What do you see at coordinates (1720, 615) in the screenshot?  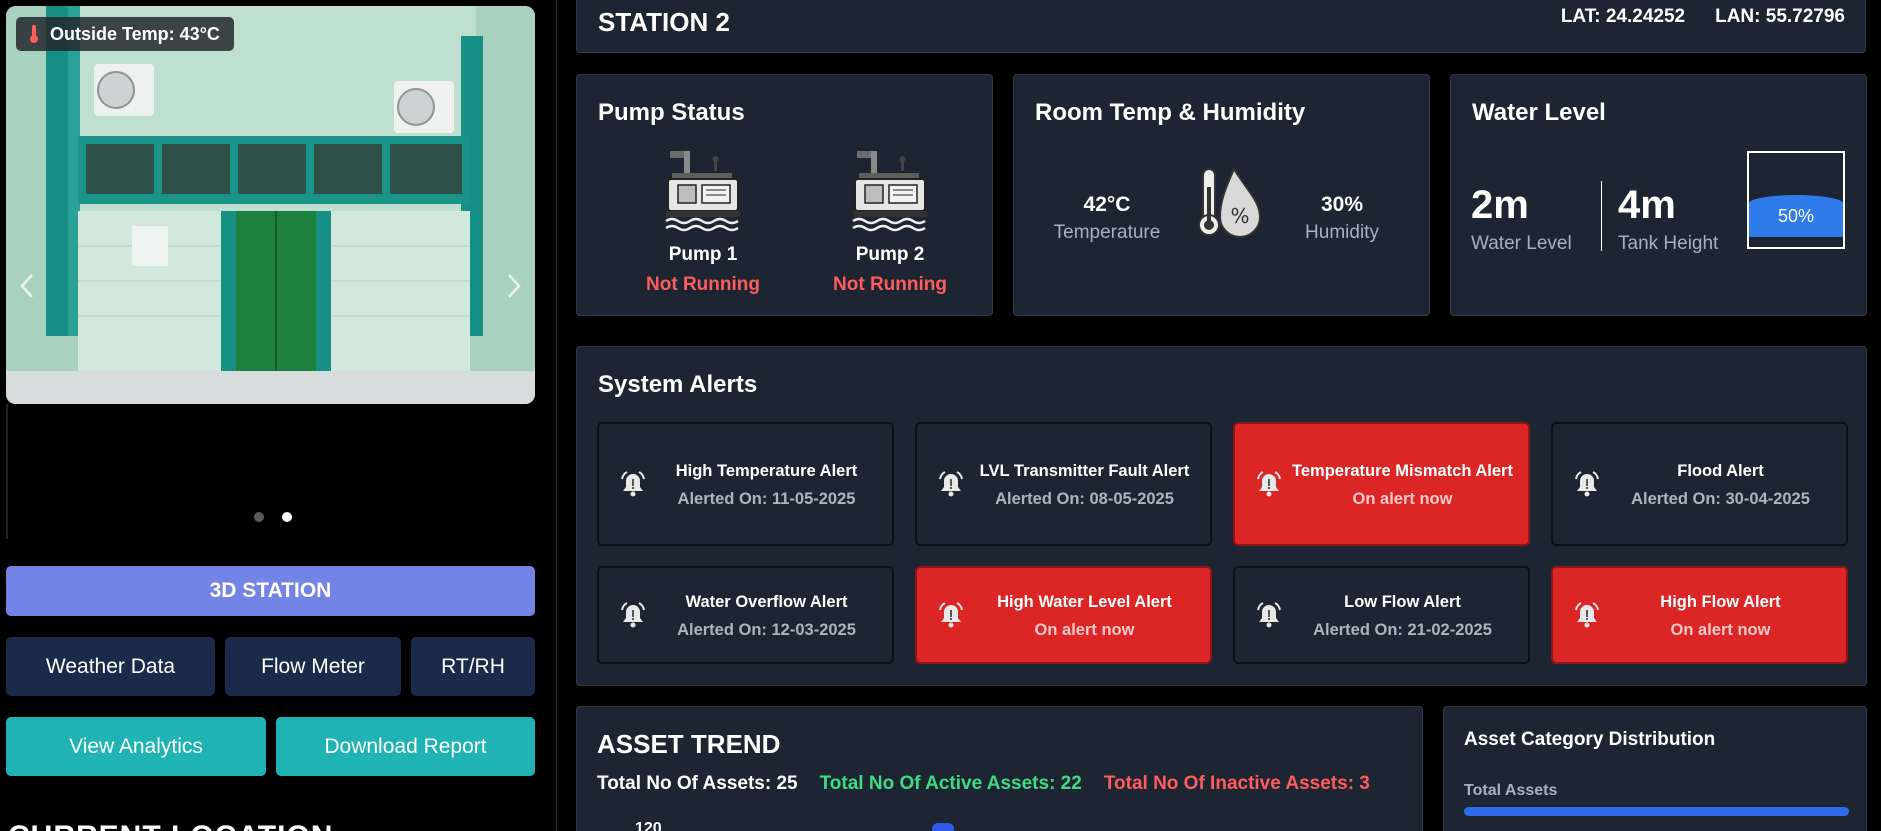 I see `alert-text: High Flow Alert On alert now` at bounding box center [1720, 615].